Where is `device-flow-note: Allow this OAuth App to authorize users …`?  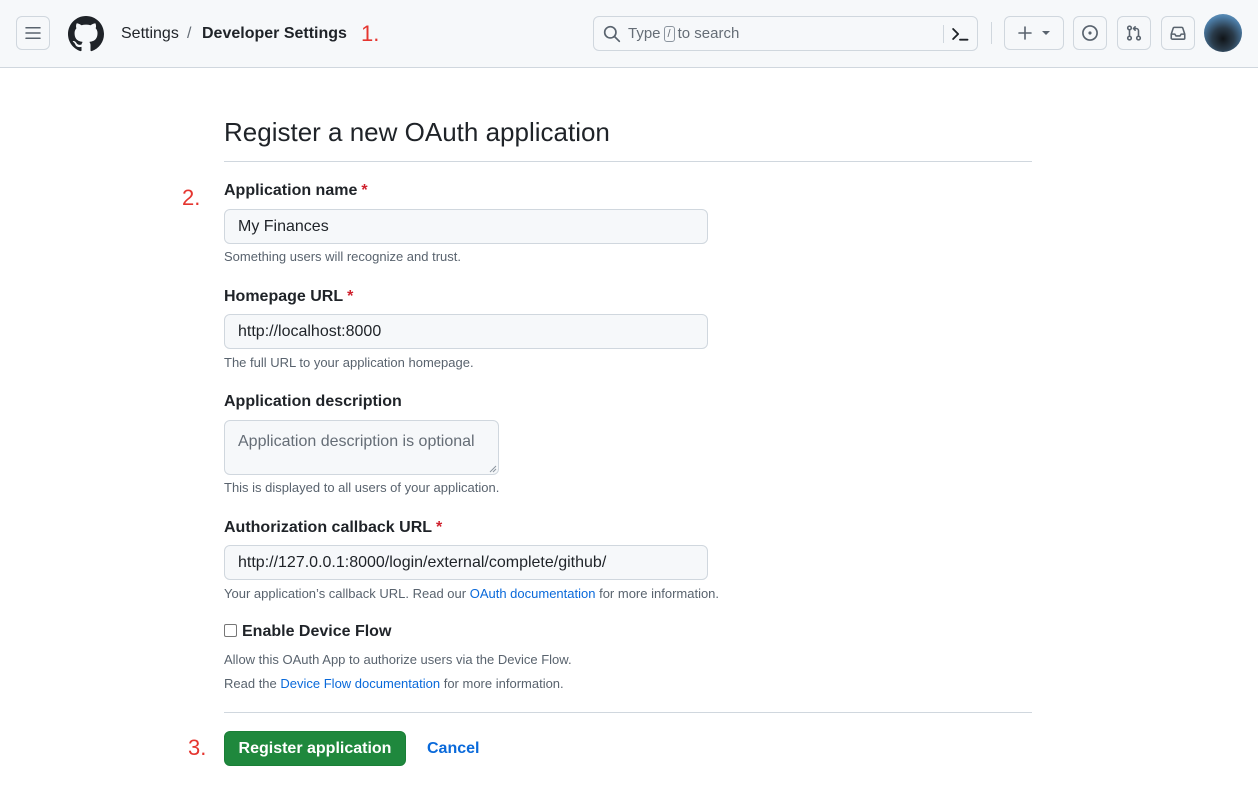 device-flow-note: Allow this OAuth App to authorize users … is located at coordinates (398, 659).